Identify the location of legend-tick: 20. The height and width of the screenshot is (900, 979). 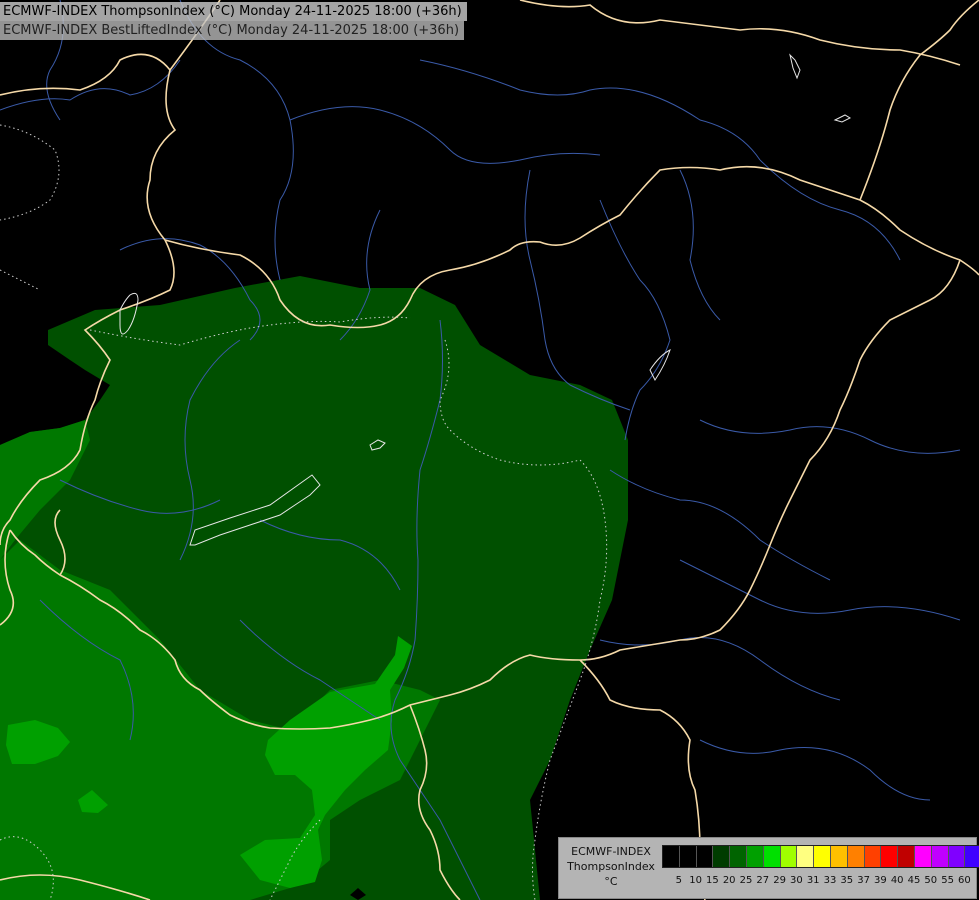
(729, 880).